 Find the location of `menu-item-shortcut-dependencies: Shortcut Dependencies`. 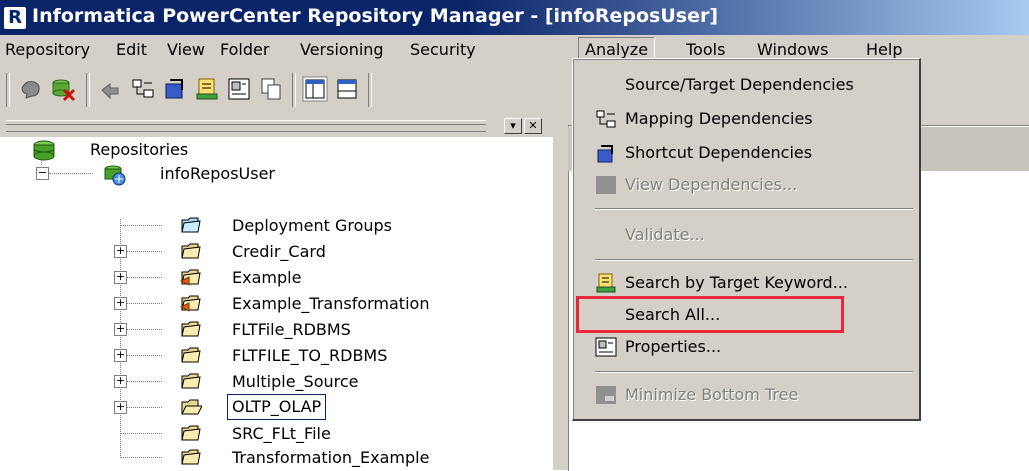

menu-item-shortcut-dependencies: Shortcut Dependencies is located at coordinates (746, 153).